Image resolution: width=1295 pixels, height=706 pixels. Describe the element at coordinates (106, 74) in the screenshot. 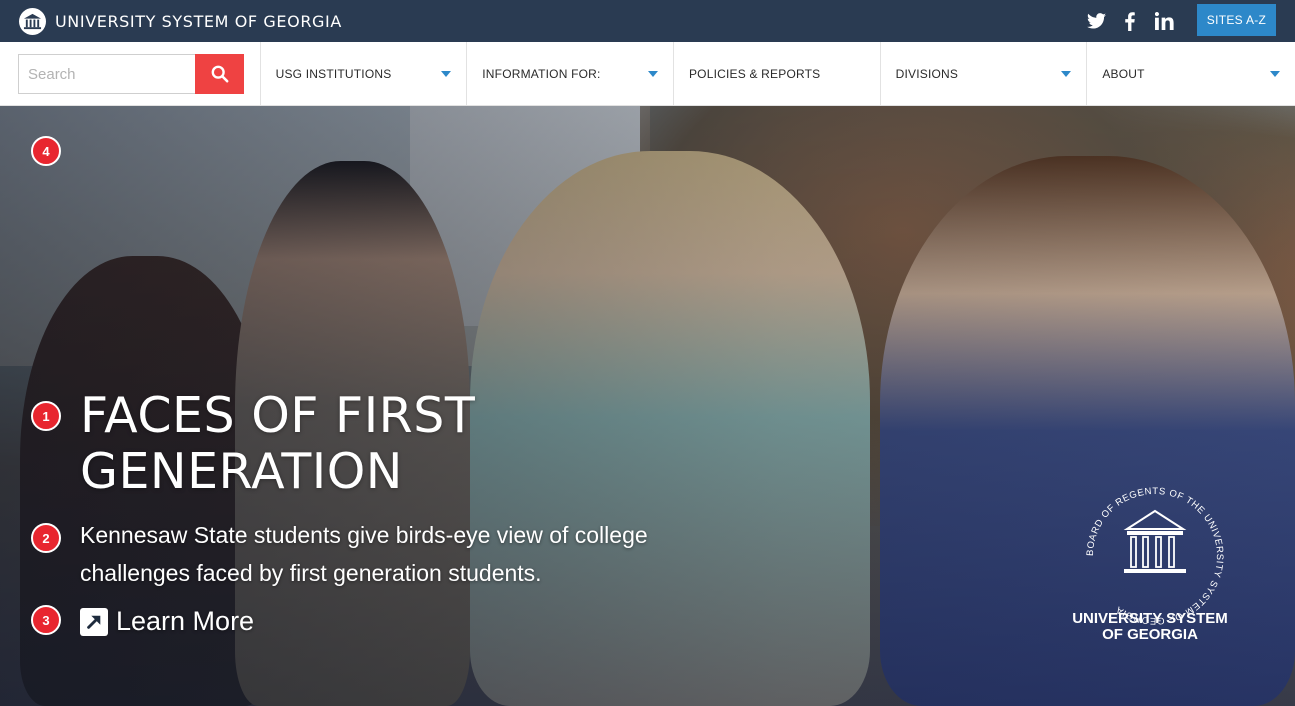

I see `search-input` at that location.